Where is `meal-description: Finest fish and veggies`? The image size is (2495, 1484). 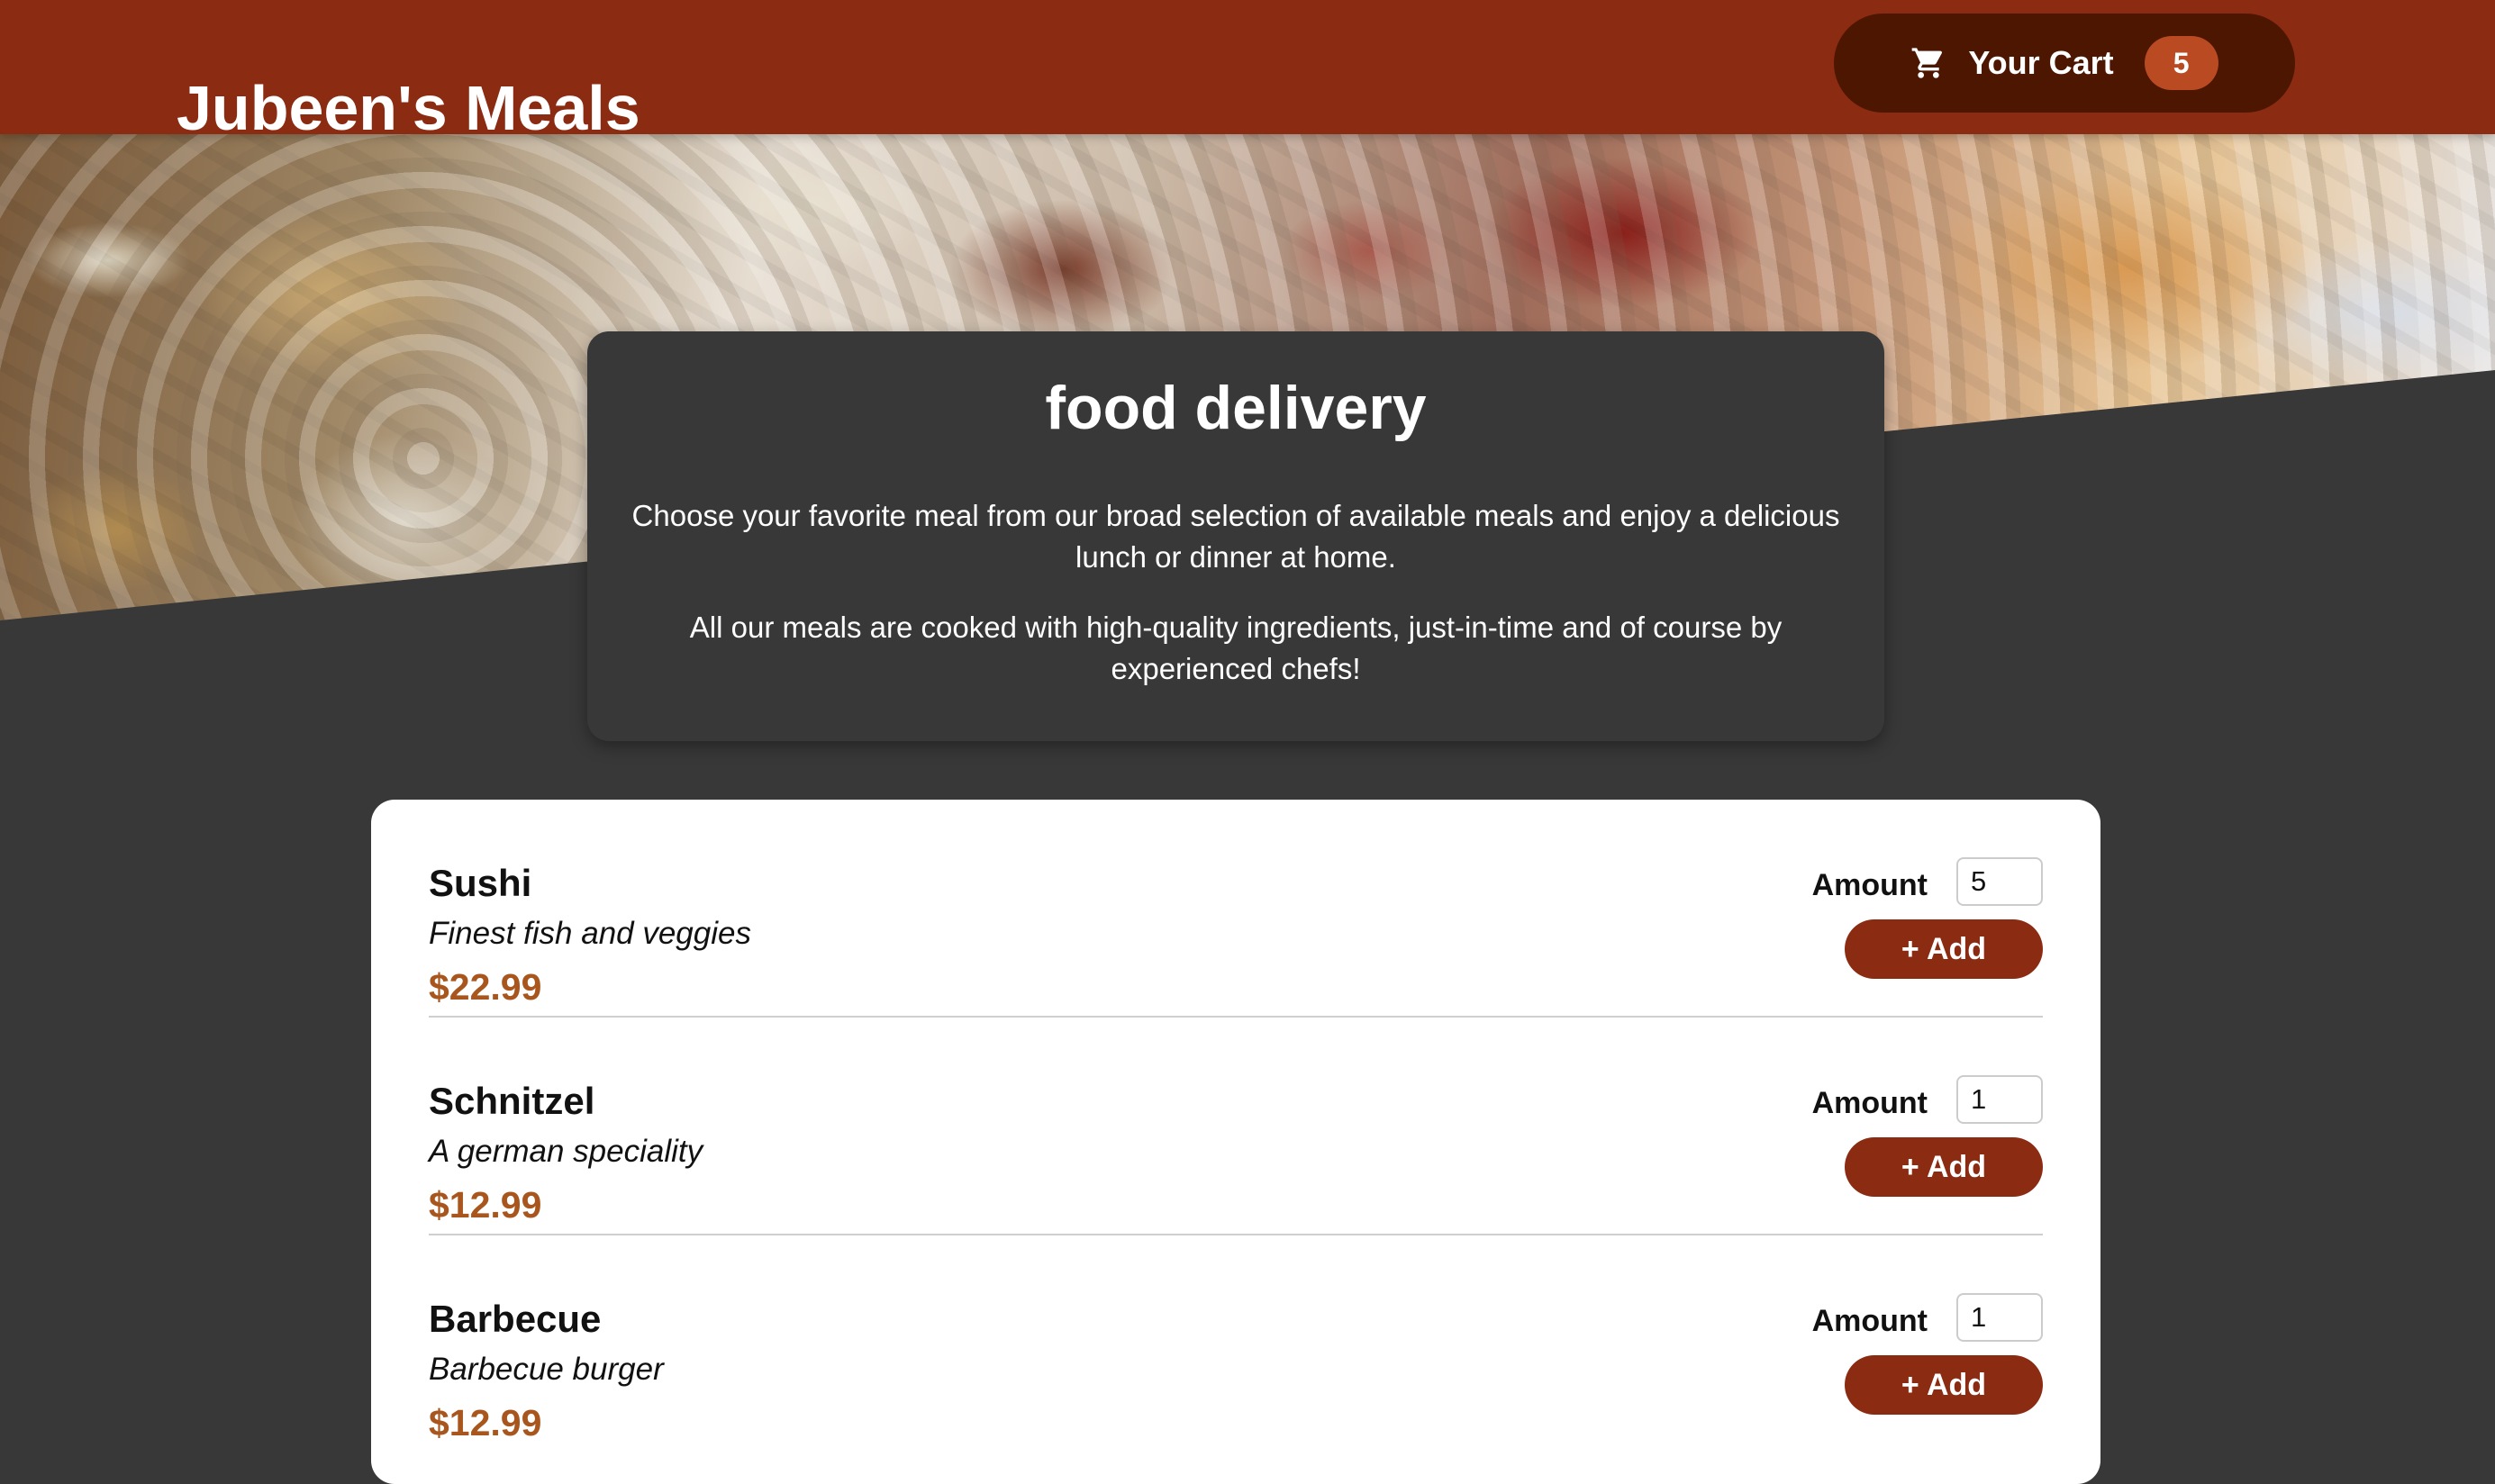
meal-description: Finest fish and veggies is located at coordinates (590, 934).